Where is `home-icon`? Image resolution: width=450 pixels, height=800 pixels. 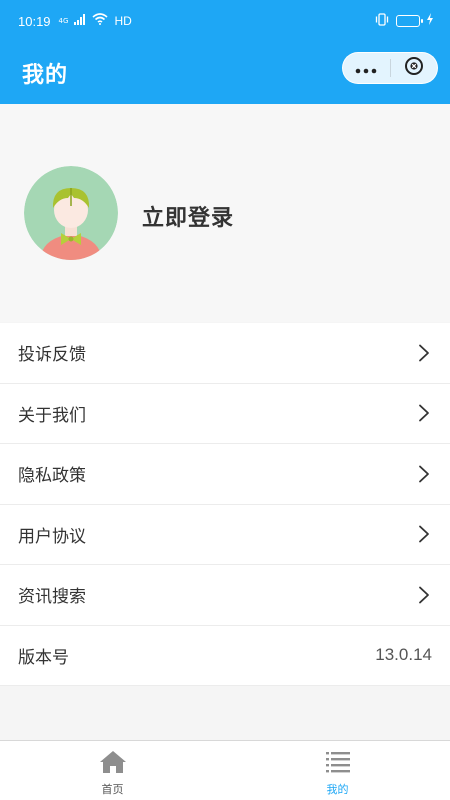
home-icon is located at coordinates (113, 764).